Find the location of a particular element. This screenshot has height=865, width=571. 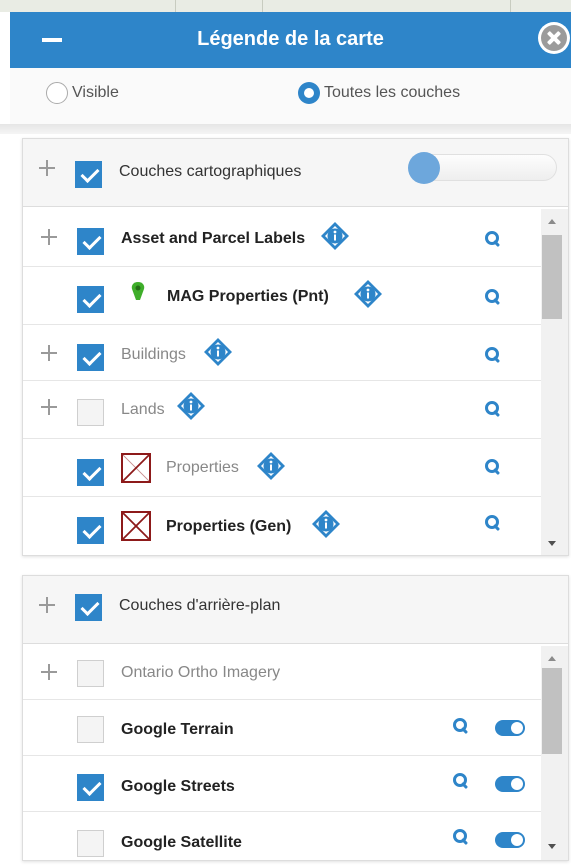

radio-visible: Visible is located at coordinates (82, 93).